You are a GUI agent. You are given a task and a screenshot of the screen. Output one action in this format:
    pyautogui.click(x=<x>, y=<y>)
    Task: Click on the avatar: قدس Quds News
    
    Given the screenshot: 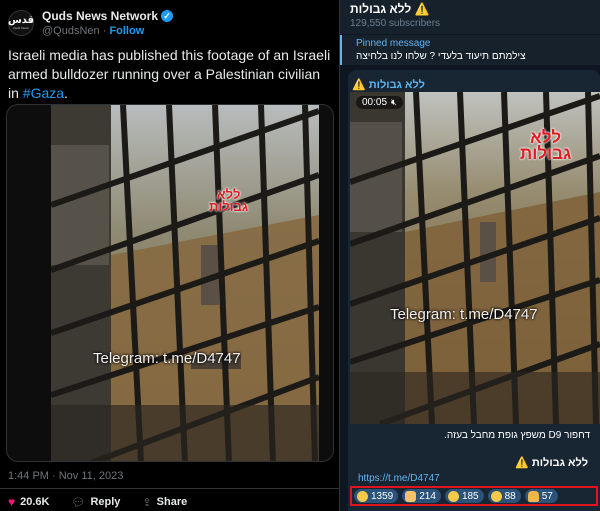 What is the action you would take?
    pyautogui.click(x=21, y=23)
    